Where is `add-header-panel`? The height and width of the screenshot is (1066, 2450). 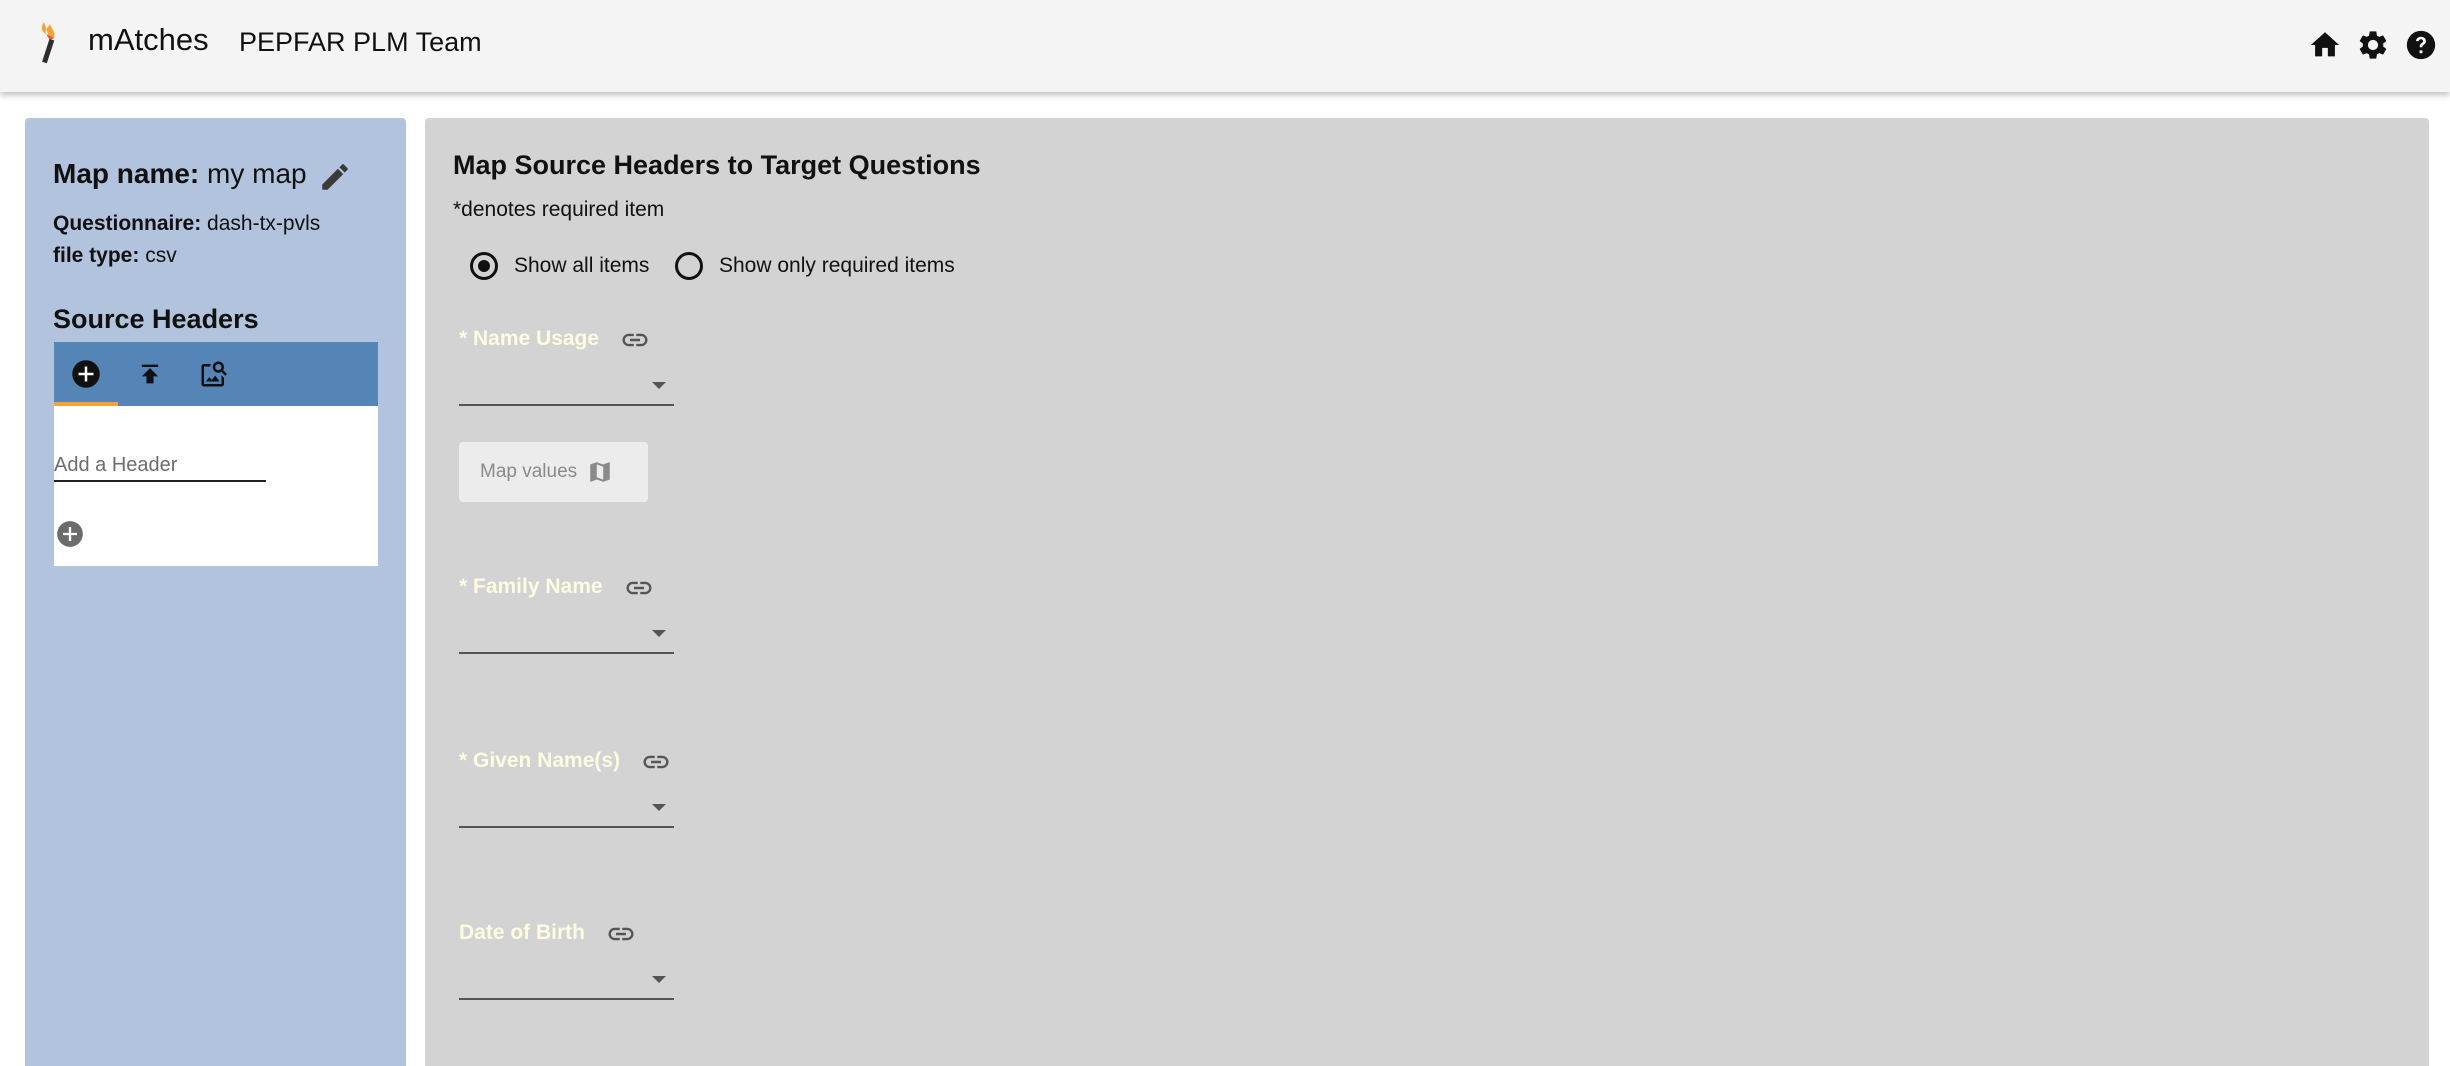
add-header-panel is located at coordinates (216, 486).